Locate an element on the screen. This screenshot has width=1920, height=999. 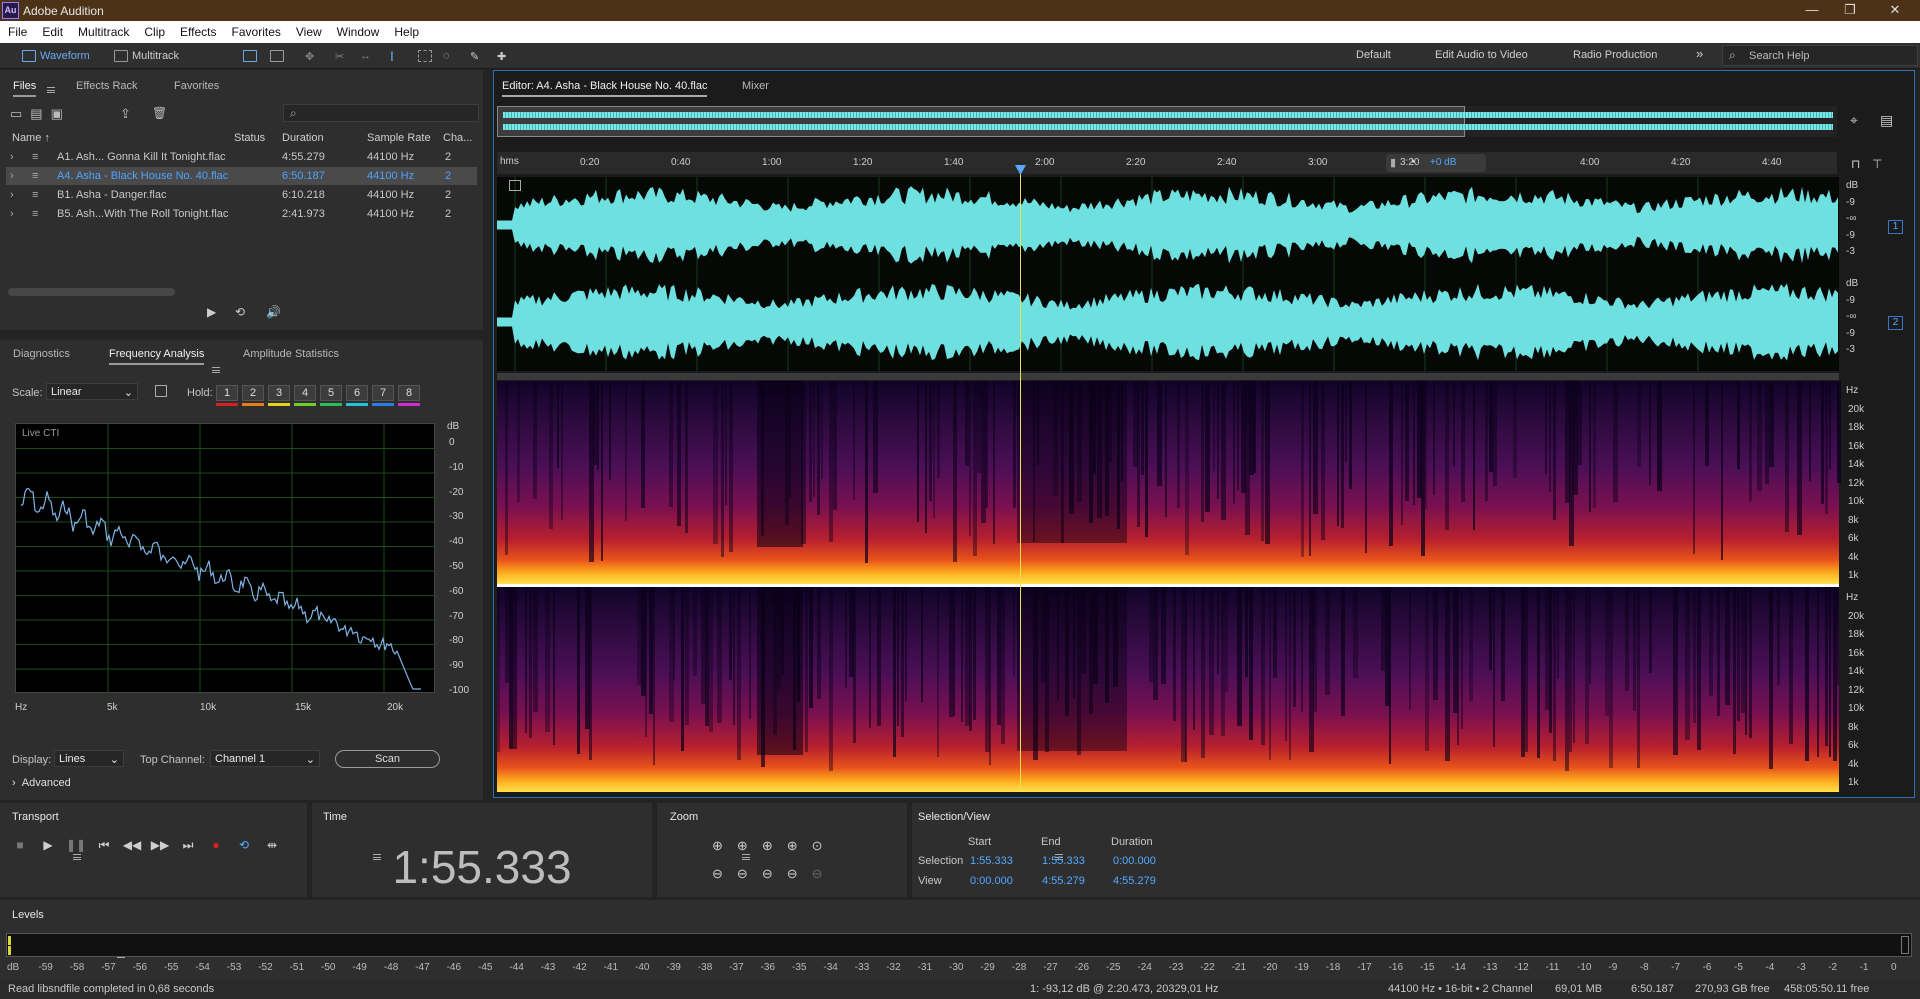
menu-favorites: Favorites is located at coordinates (256, 30).